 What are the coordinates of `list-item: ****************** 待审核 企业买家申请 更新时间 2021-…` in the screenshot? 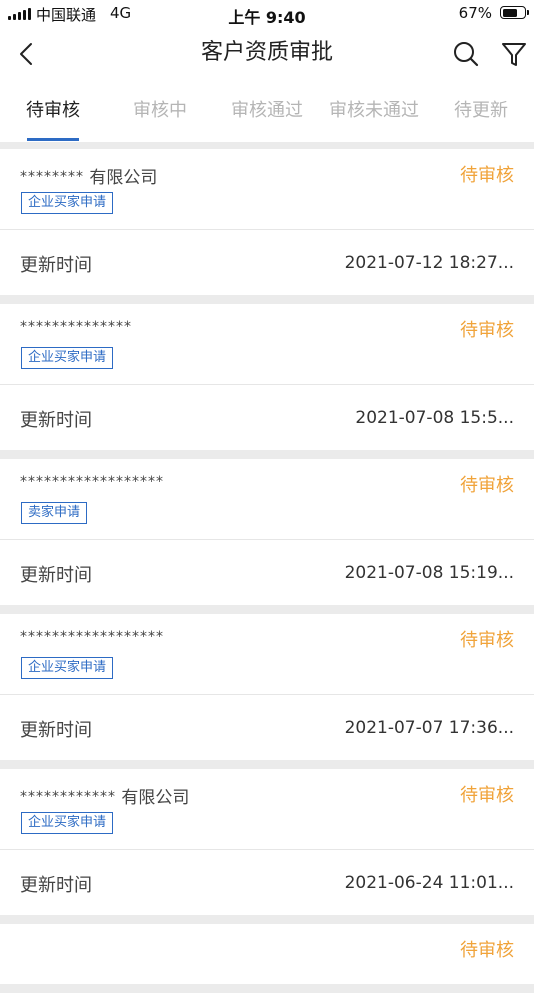 It's located at (267, 687).